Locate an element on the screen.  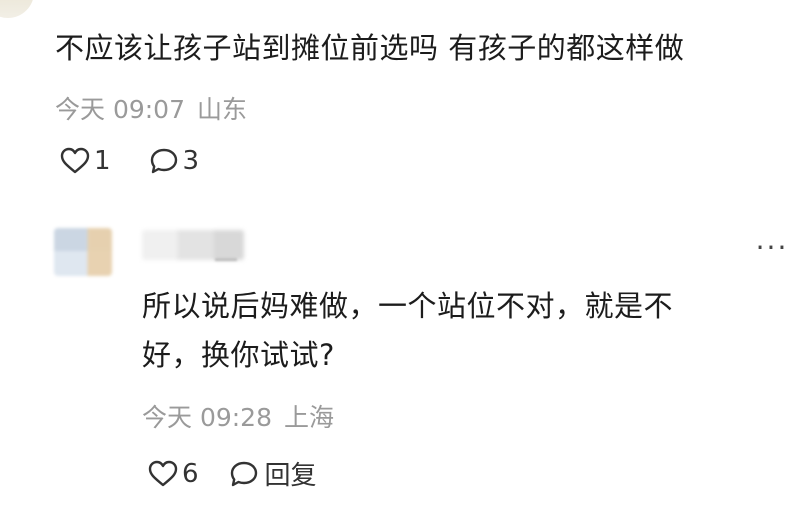
avatar is located at coordinates (17, 9).